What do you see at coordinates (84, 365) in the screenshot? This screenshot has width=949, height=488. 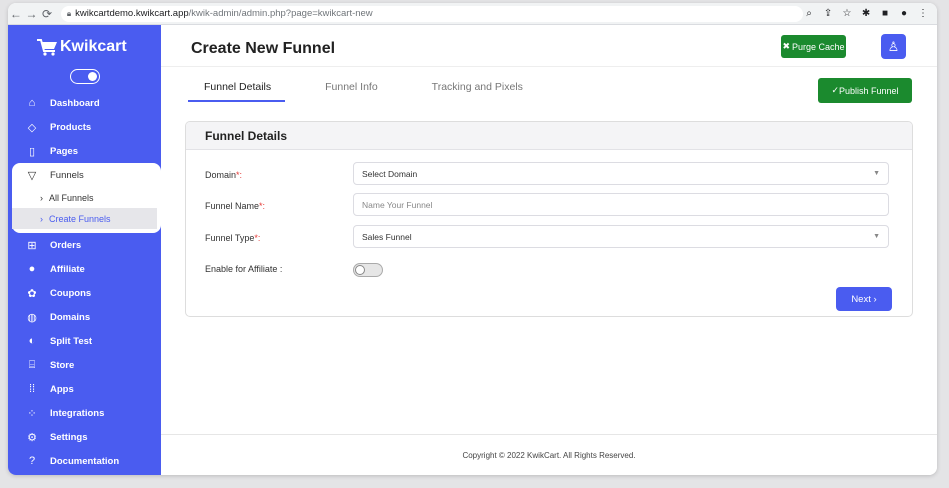 I see `sidebar-item-store: ⌸ Store` at bounding box center [84, 365].